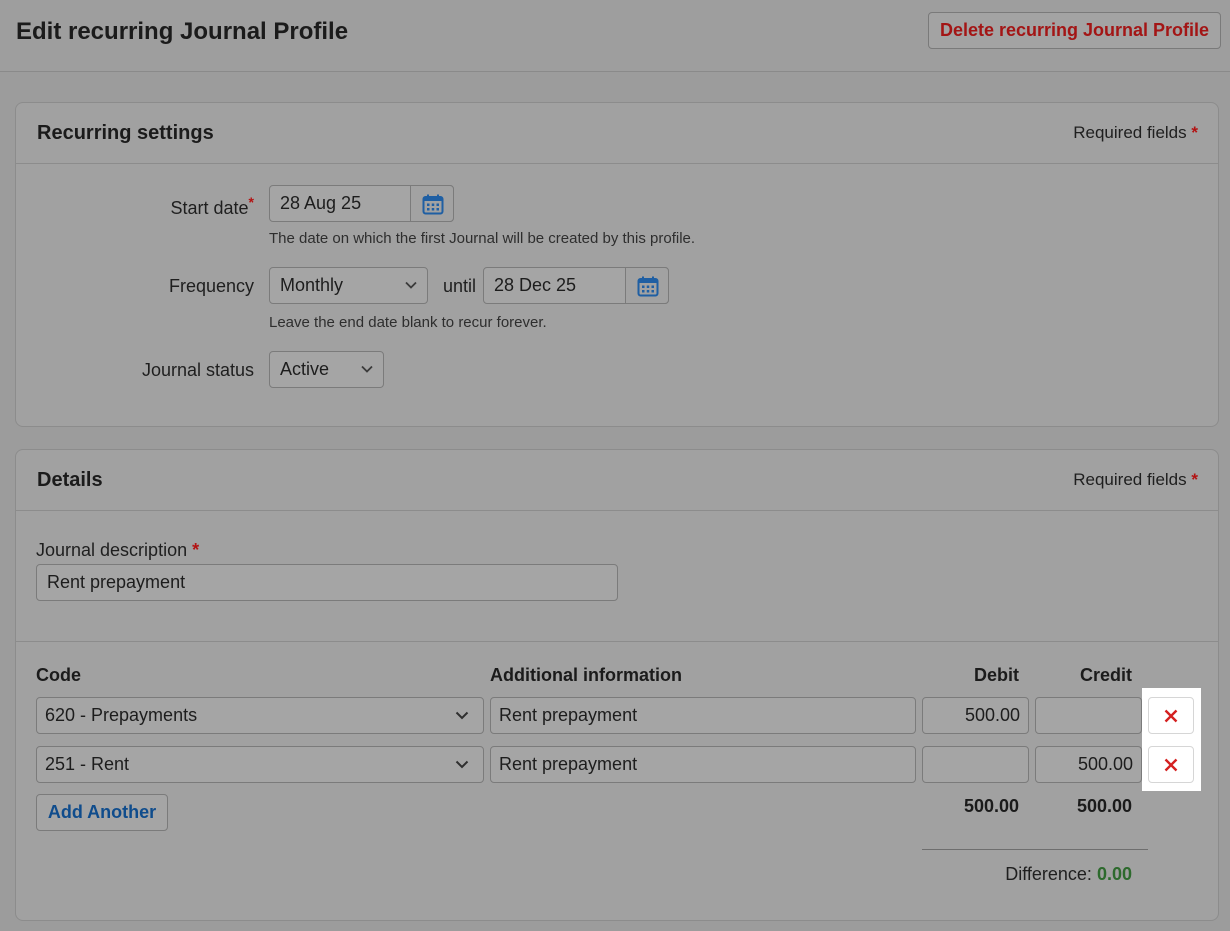 The width and height of the screenshot is (1230, 931). Describe the element at coordinates (211, 286) in the screenshot. I see `frequency-label: Frequency` at that location.